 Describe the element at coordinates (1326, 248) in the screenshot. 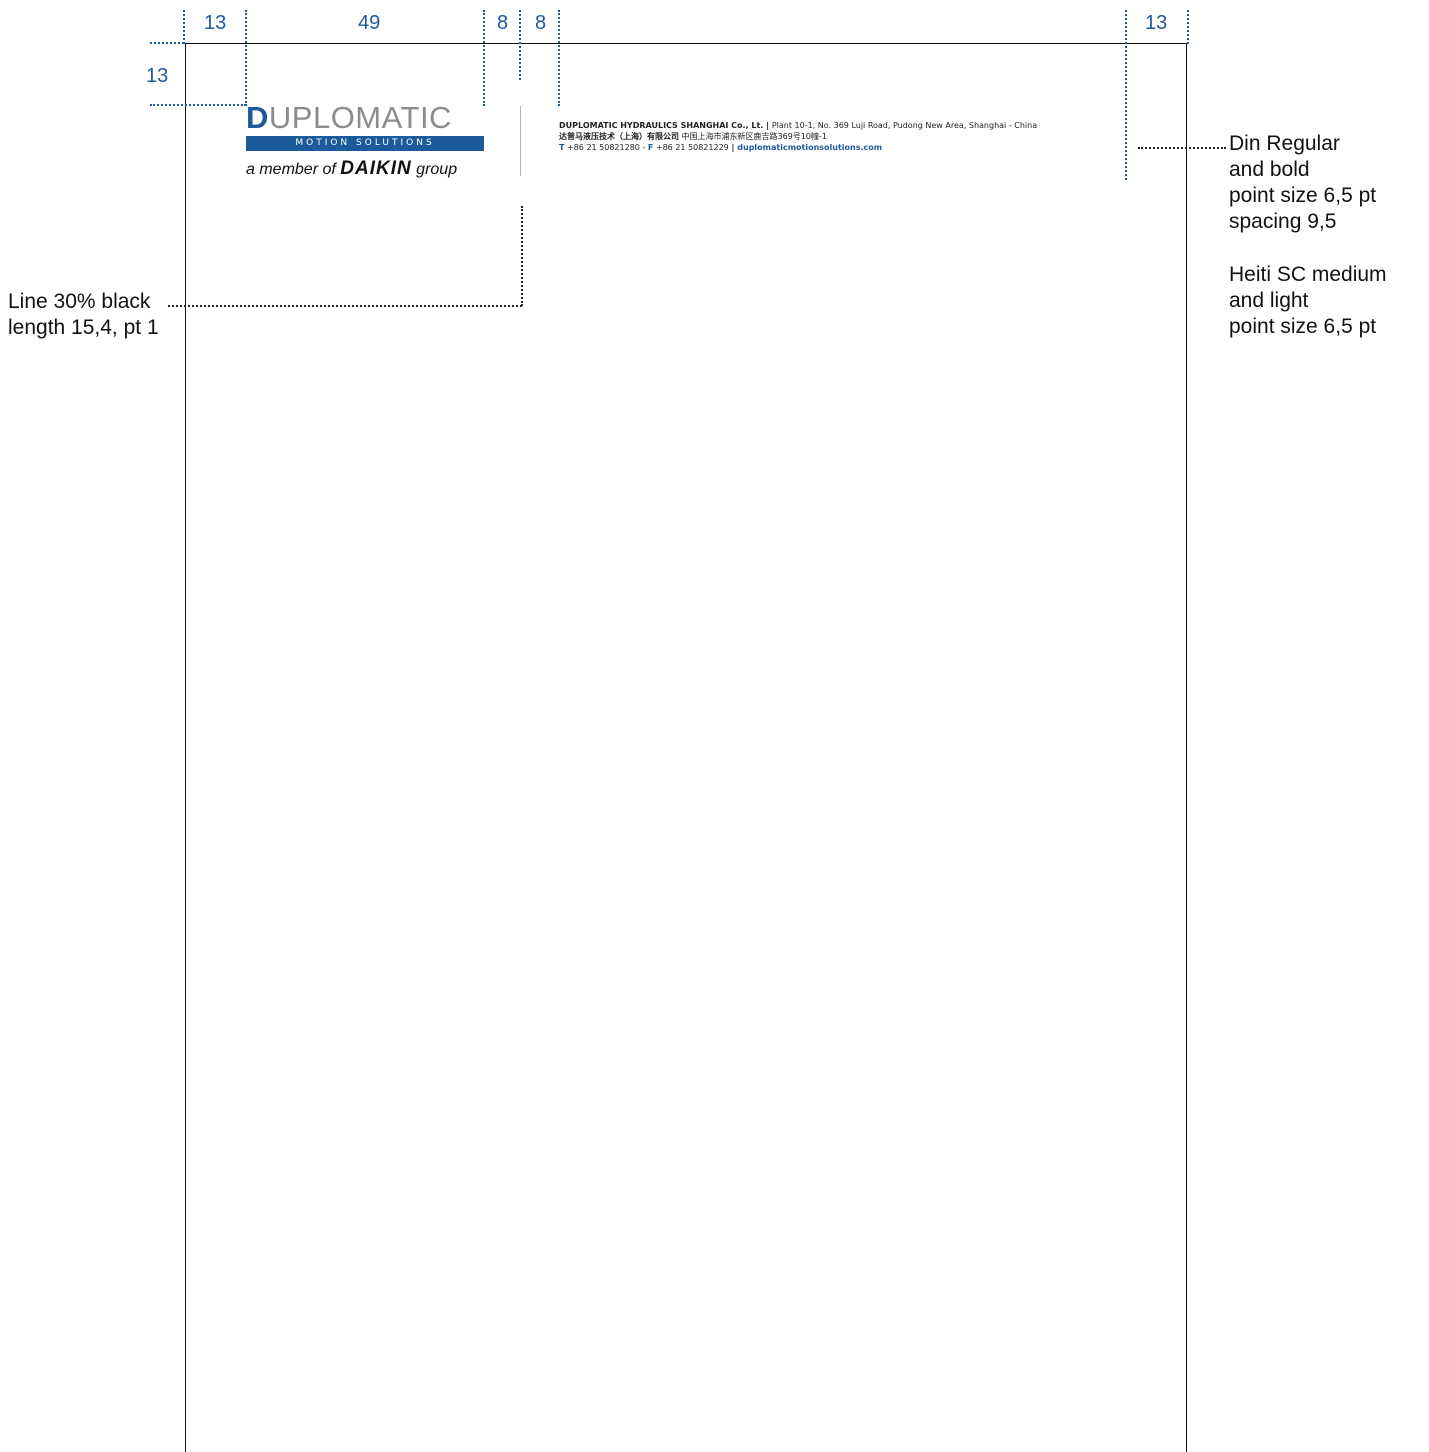

I see `font-spec-gap` at that location.